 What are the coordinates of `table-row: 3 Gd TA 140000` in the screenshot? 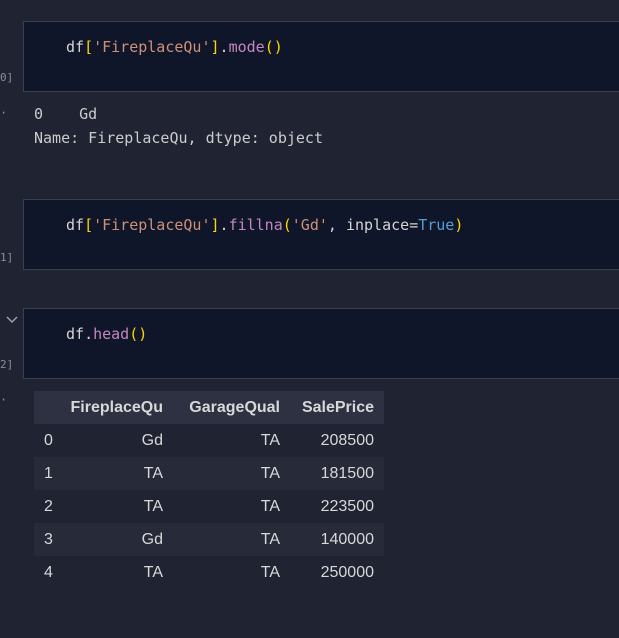 It's located at (209, 539).